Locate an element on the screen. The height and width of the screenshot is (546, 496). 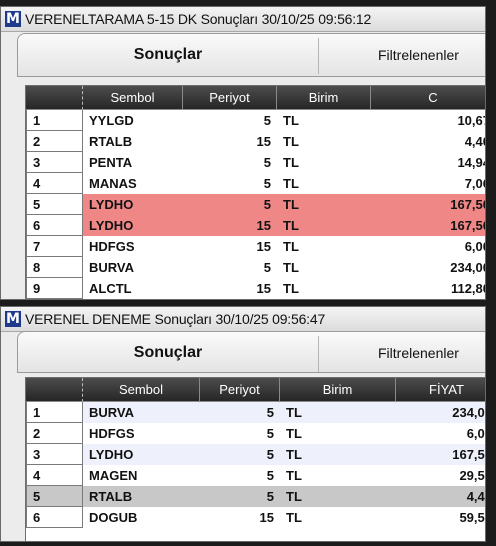
row-number-cell: 9 is located at coordinates (54, 288).